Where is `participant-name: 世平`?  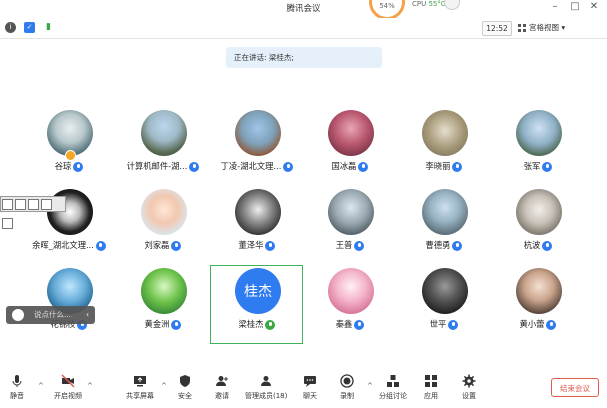 participant-name: 世平 is located at coordinates (438, 324).